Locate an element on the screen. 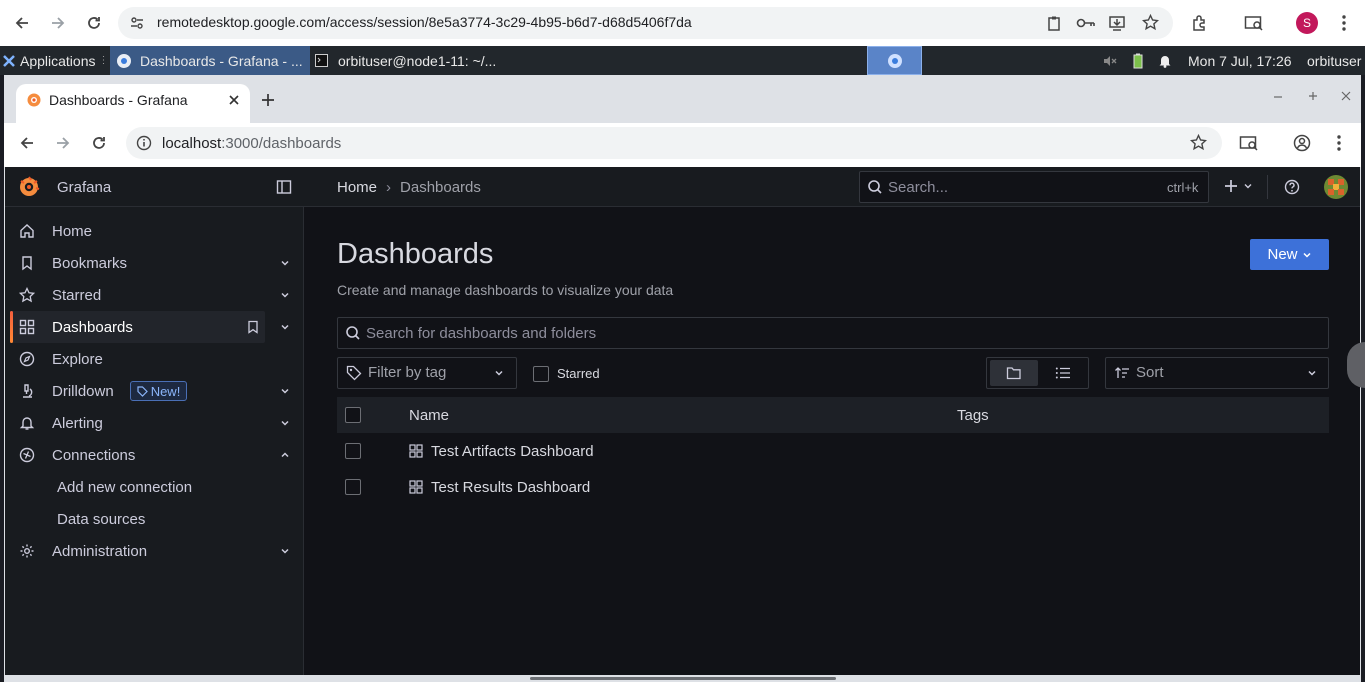 The width and height of the screenshot is (1365, 682). grafana-favicon-icon is located at coordinates (34, 100).